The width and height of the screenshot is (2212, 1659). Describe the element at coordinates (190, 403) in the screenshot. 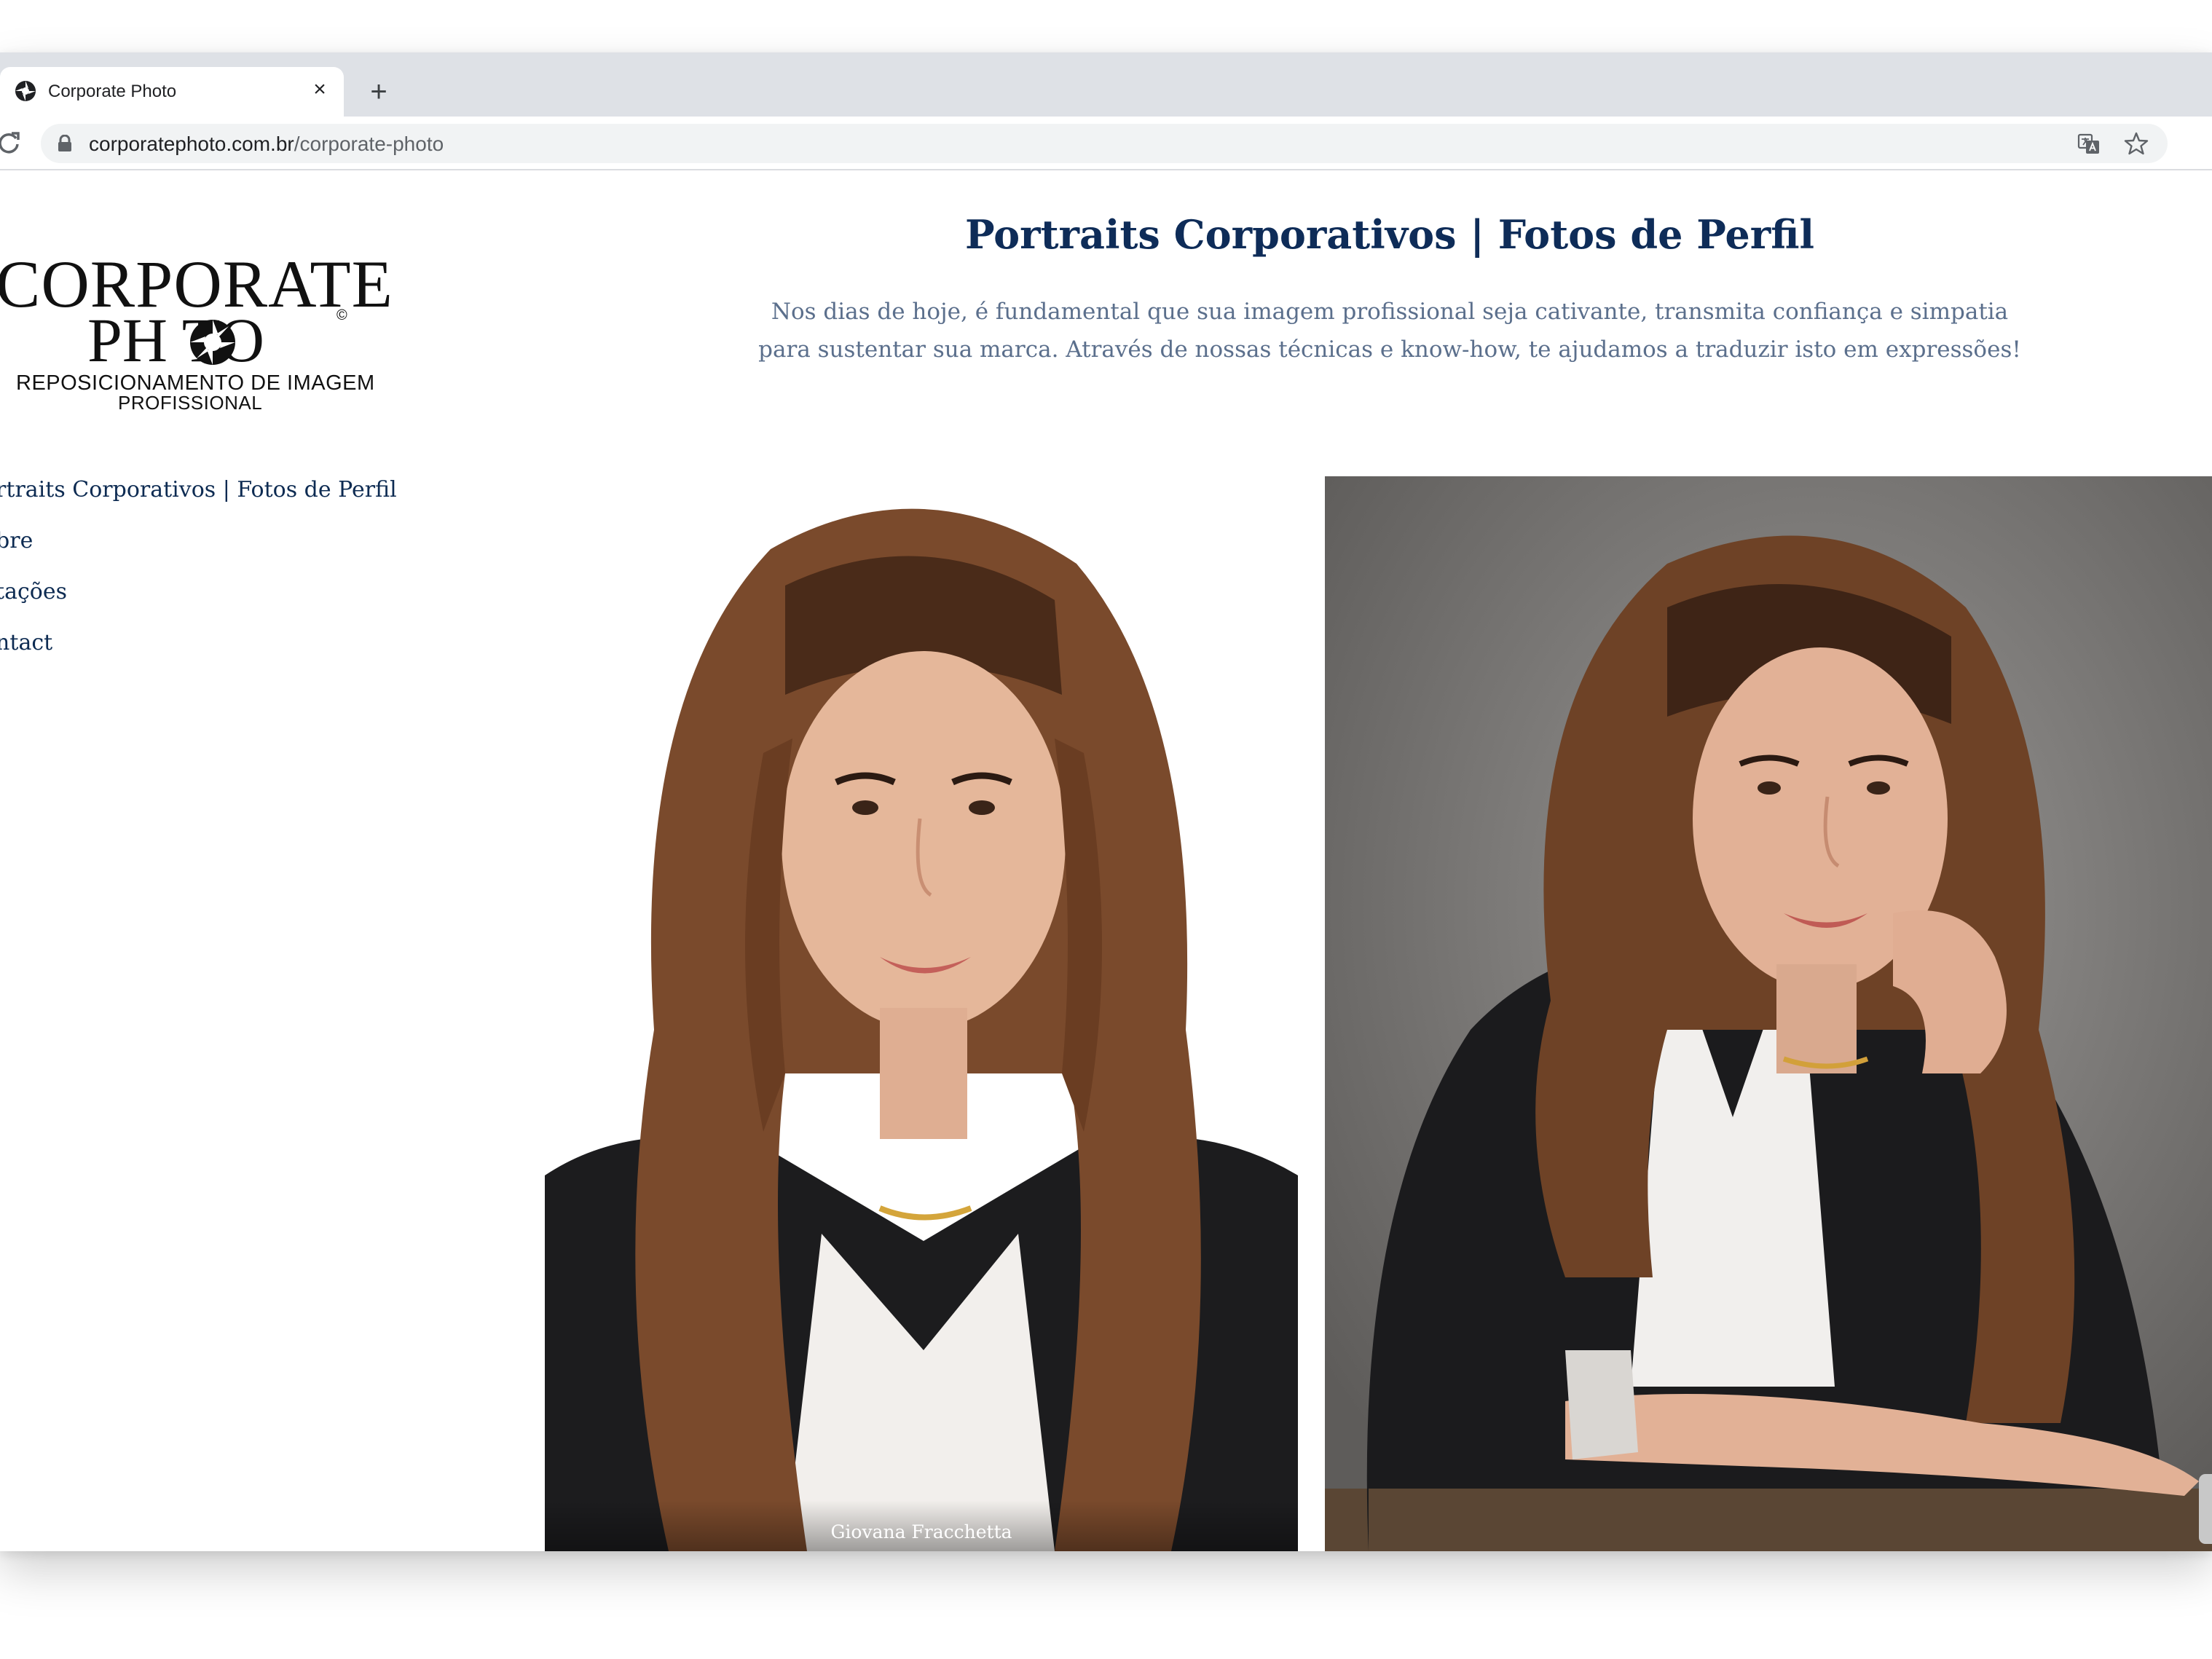

I see `logo-tagline-2: PROFISSIONAL` at that location.